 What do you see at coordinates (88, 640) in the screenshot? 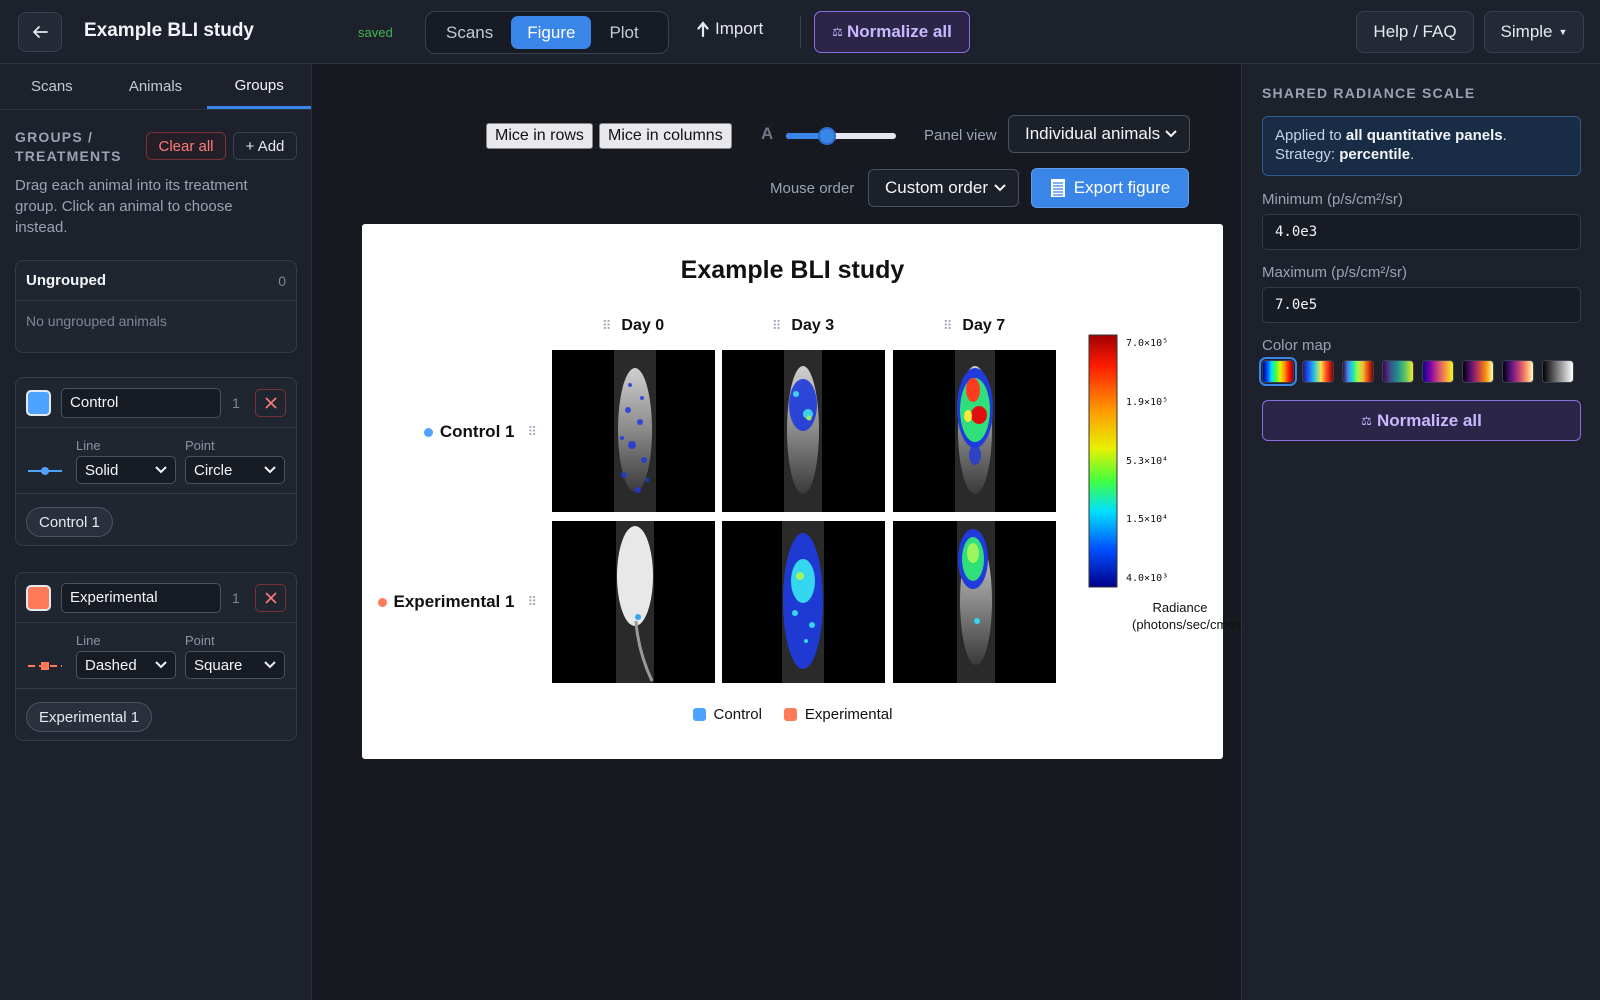
I see `line-label: Line` at bounding box center [88, 640].